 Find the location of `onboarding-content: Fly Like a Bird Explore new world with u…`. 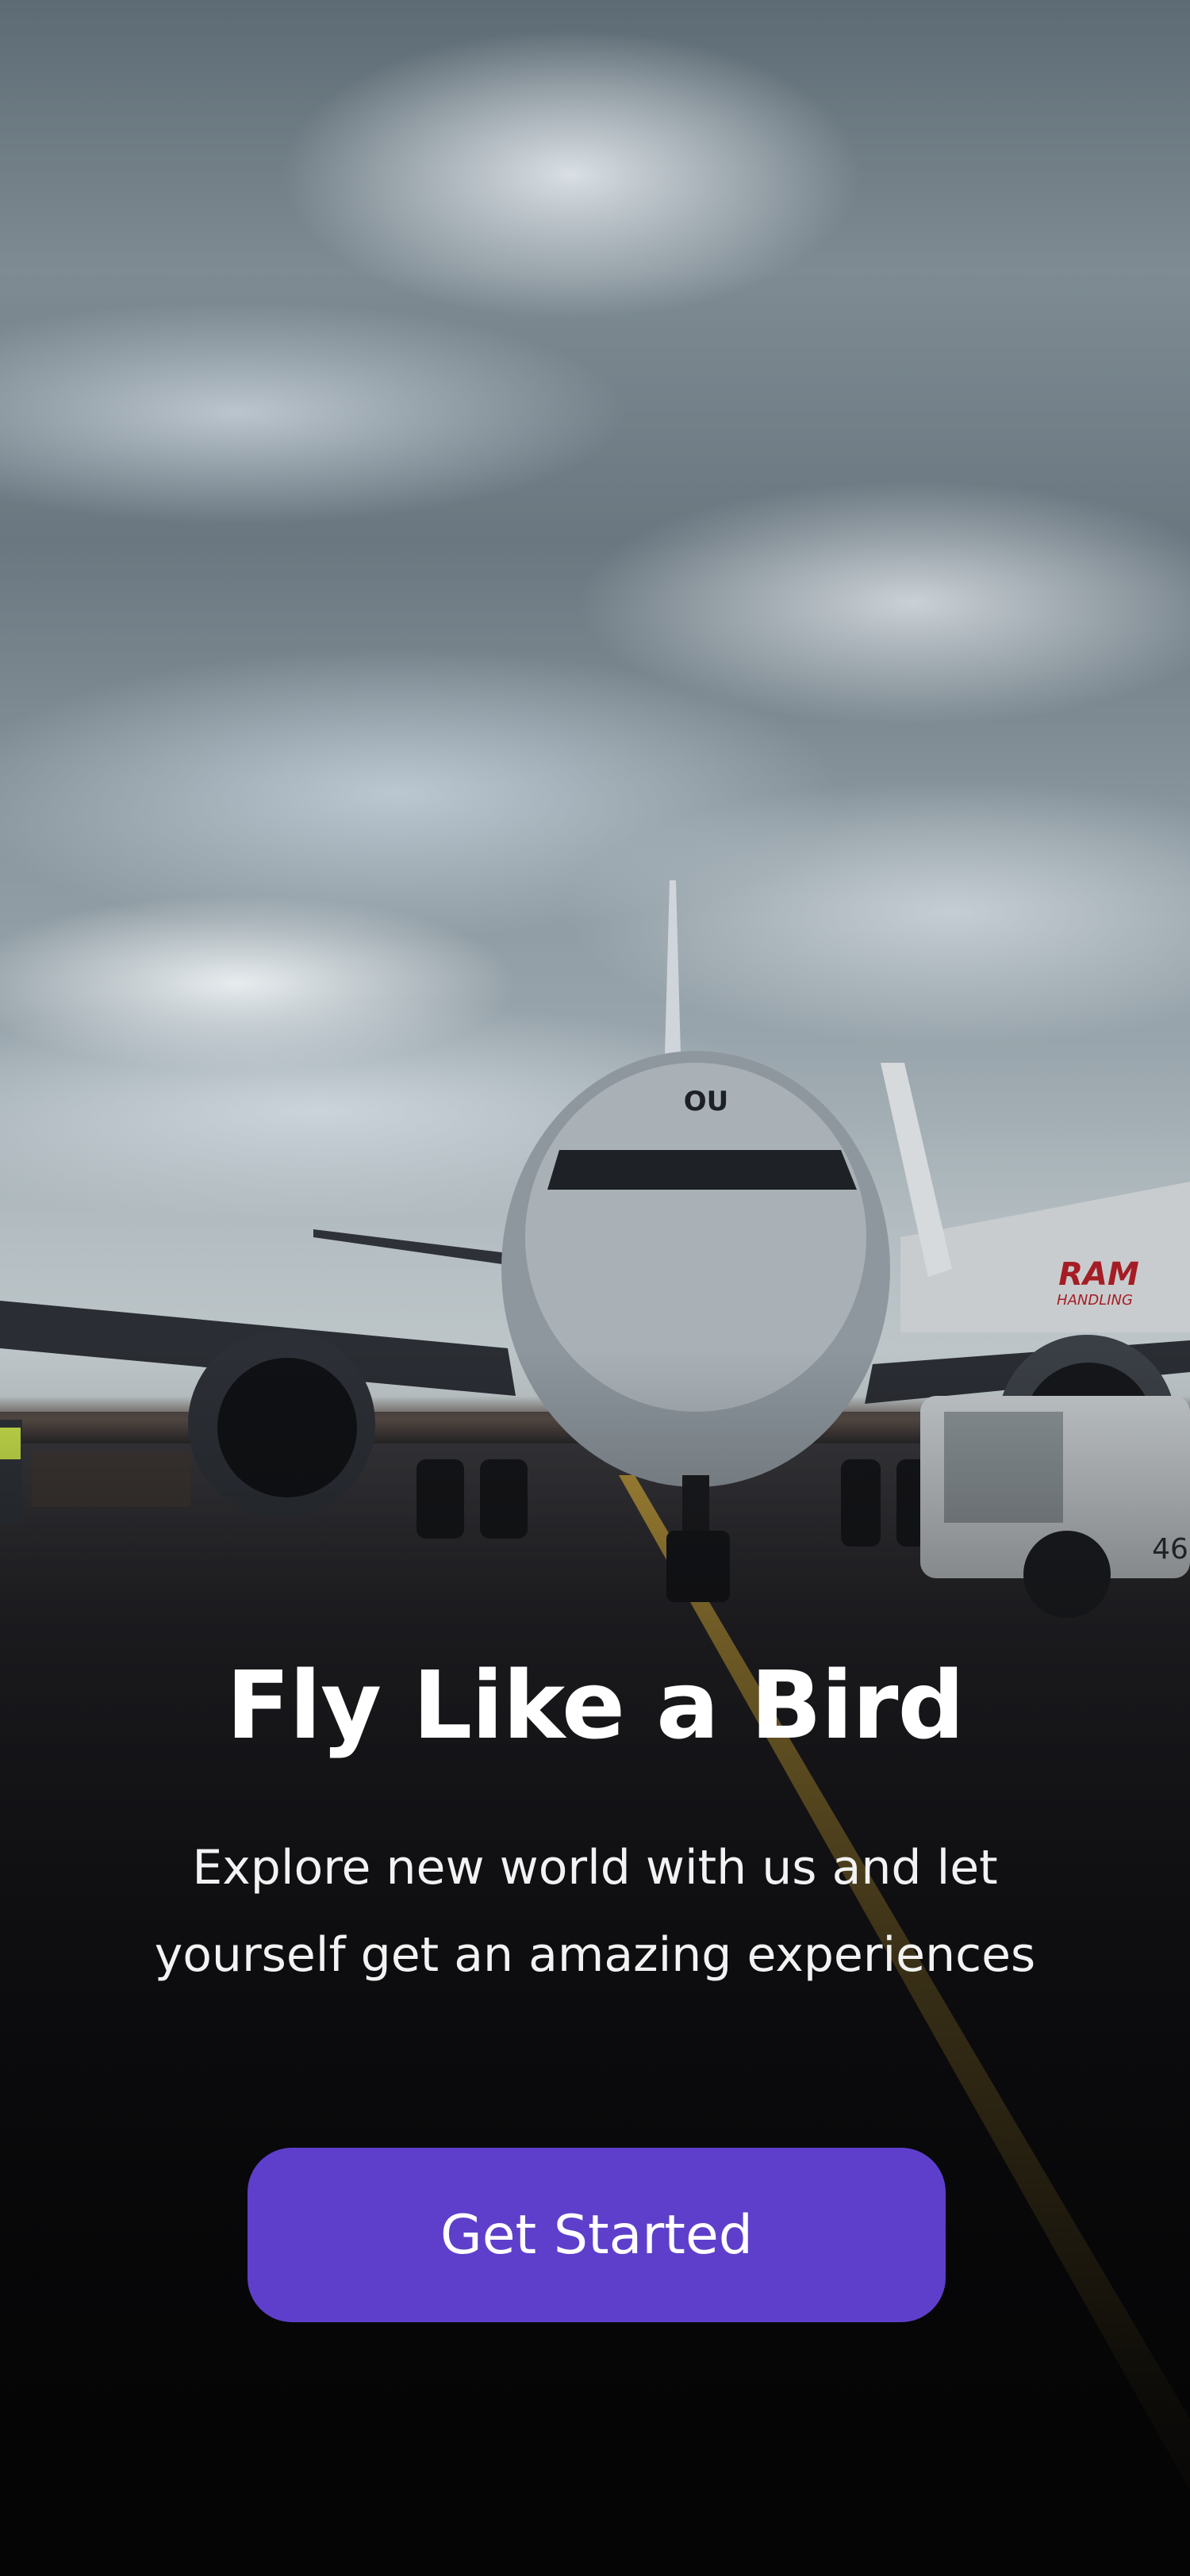

onboarding-content: Fly Like a Bird Explore new world with u… is located at coordinates (595, 1821).